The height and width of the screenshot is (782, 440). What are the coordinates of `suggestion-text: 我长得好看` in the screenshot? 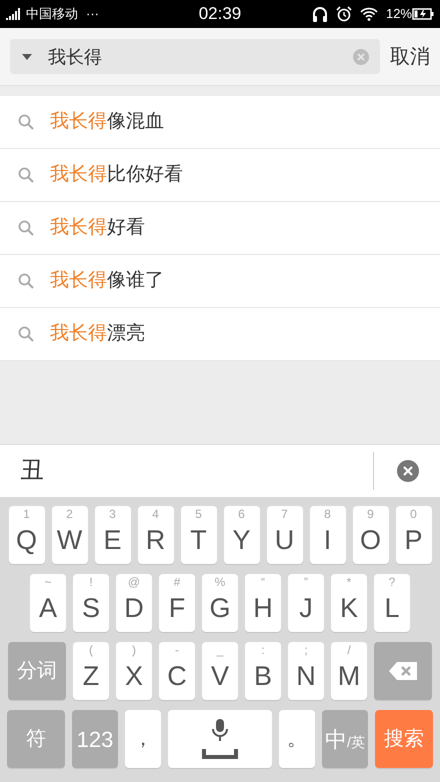 It's located at (97, 228).